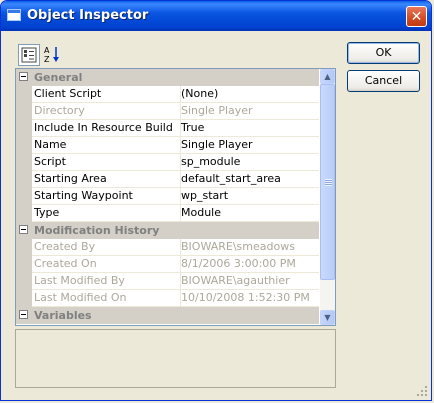 Image resolution: width=434 pixels, height=403 pixels. I want to click on property-row: Starting Waypoint wp_start, so click(167, 196).